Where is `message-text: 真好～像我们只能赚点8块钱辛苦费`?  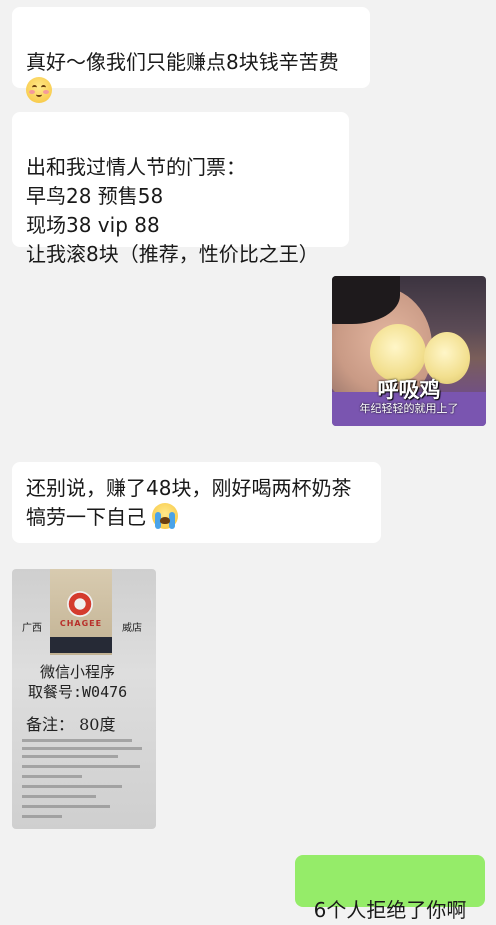
message-text: 真好～像我们只能赚点8块钱辛苦费 is located at coordinates (182, 62).